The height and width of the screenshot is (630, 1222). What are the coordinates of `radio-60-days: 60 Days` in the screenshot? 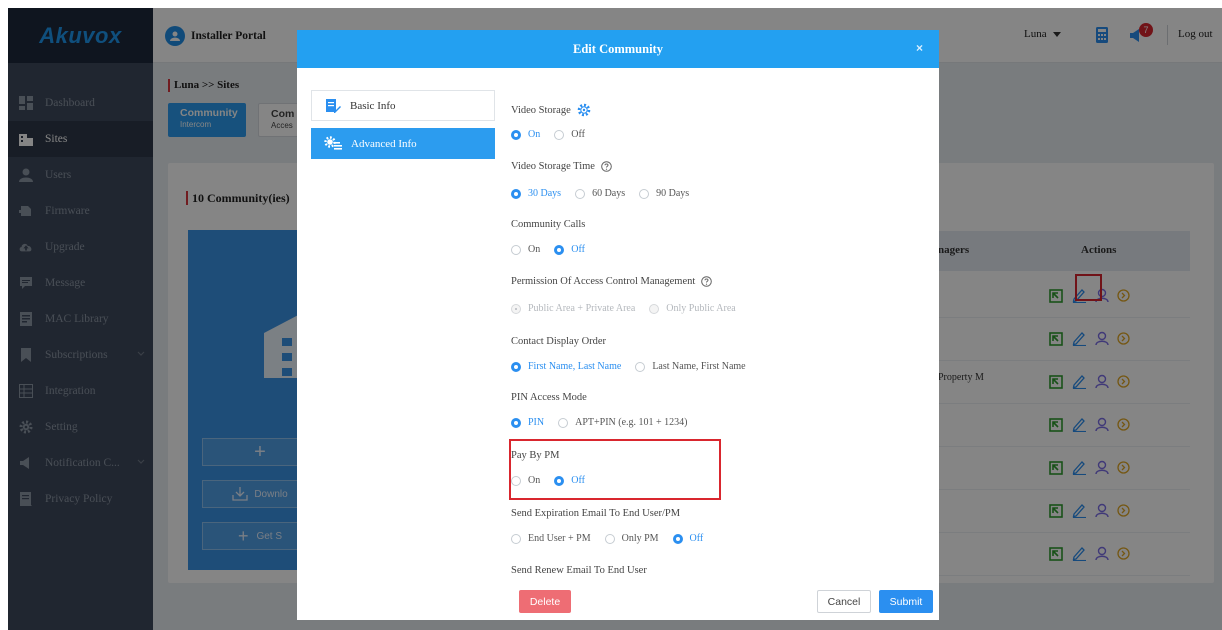 It's located at (600, 193).